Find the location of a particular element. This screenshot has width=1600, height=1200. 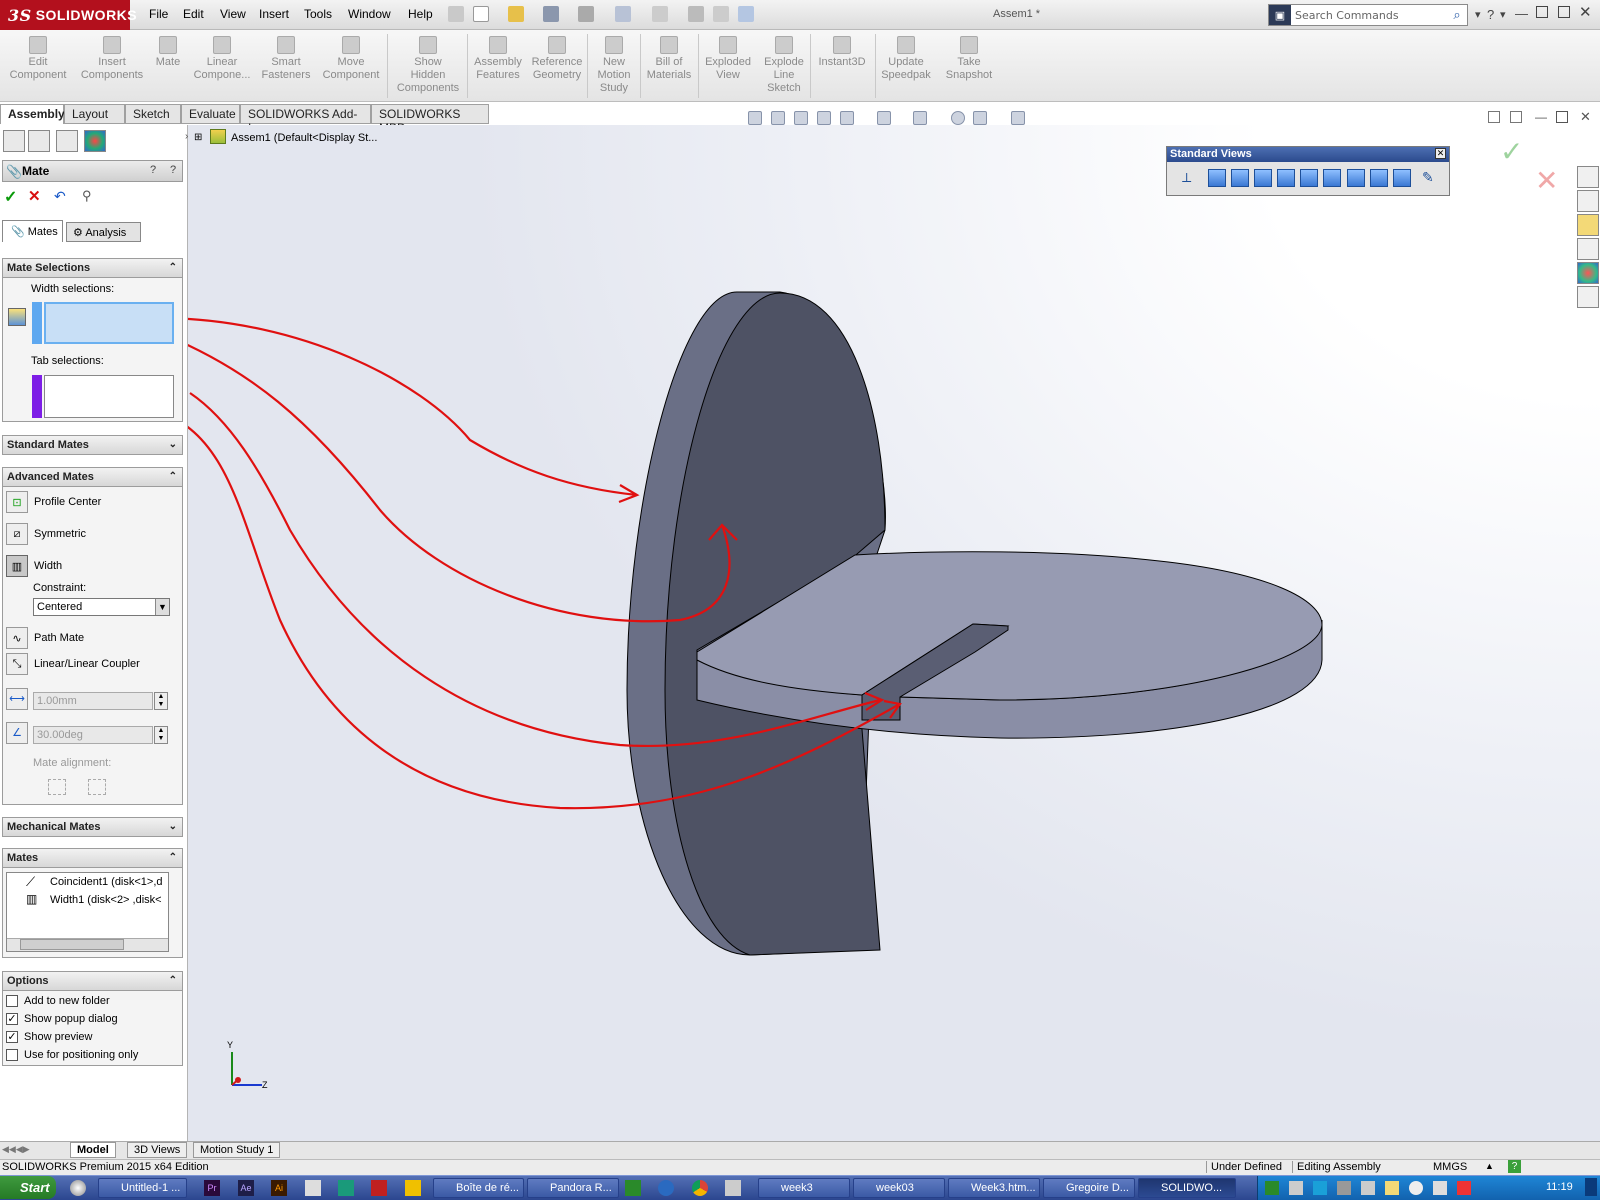

distance-spinner: ▲ ▼ is located at coordinates (161, 701).